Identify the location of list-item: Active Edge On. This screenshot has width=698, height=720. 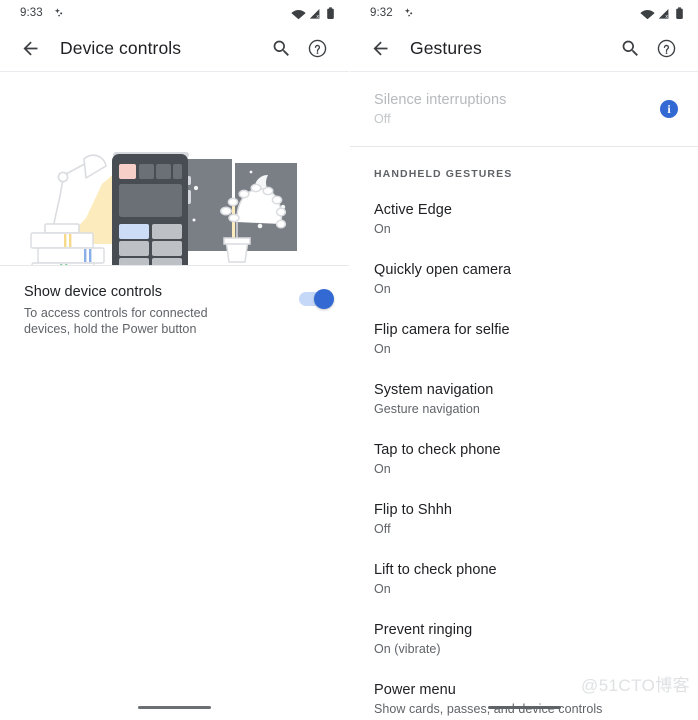
(524, 219).